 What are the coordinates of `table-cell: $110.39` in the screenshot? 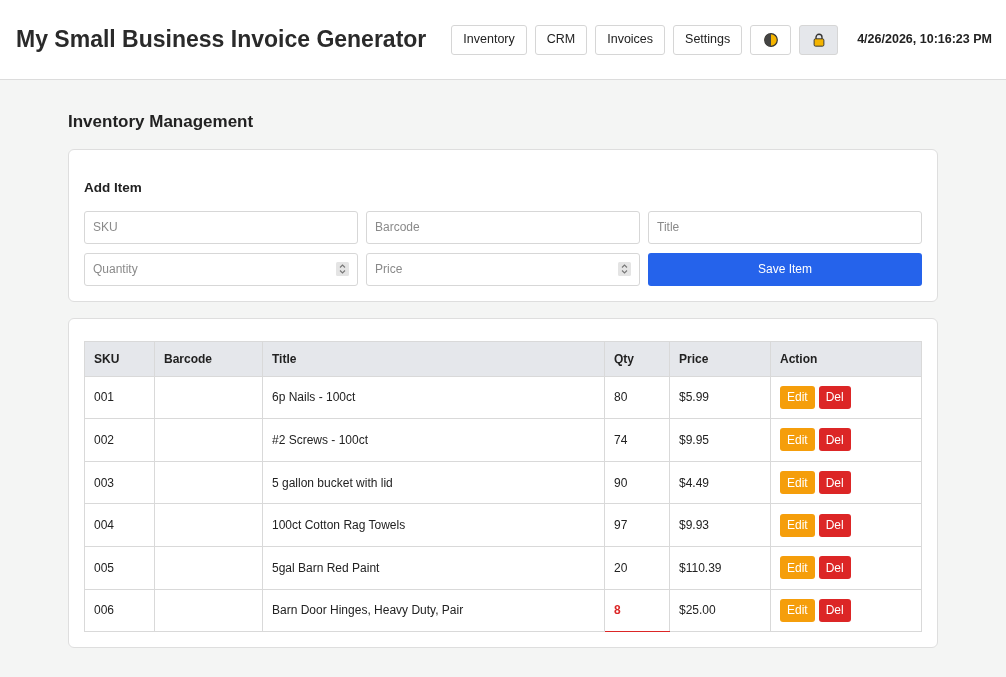 It's located at (720, 568).